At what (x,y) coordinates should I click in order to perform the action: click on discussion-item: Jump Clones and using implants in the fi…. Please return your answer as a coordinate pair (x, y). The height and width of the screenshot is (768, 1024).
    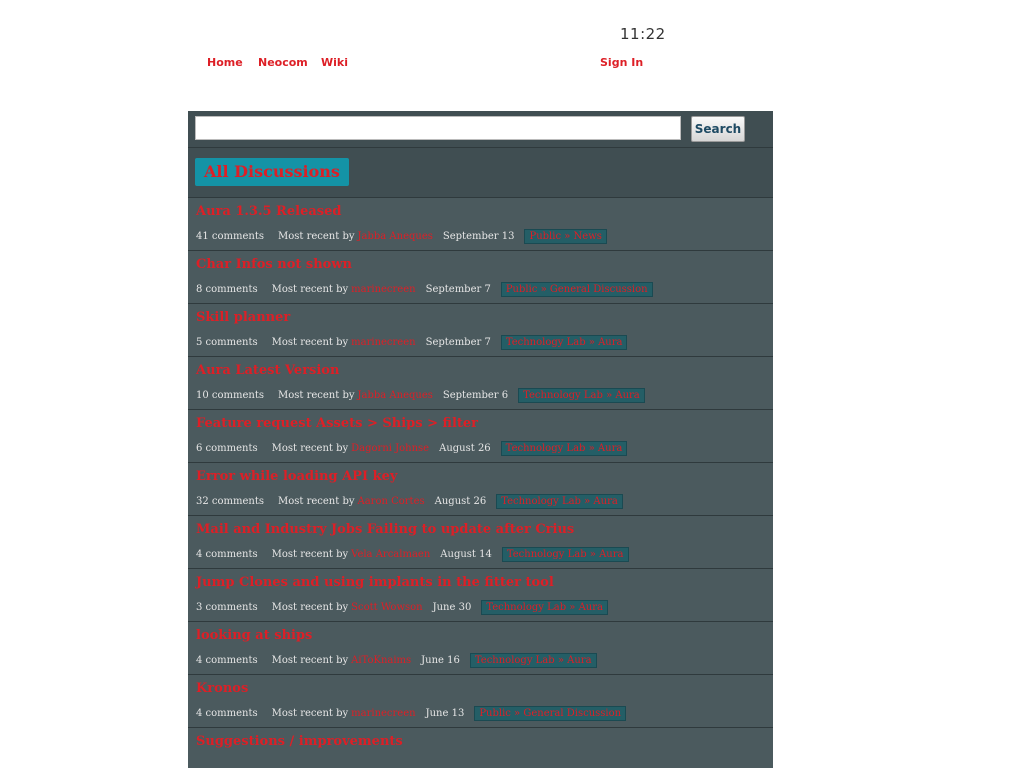
    Looking at the image, I should click on (480, 595).